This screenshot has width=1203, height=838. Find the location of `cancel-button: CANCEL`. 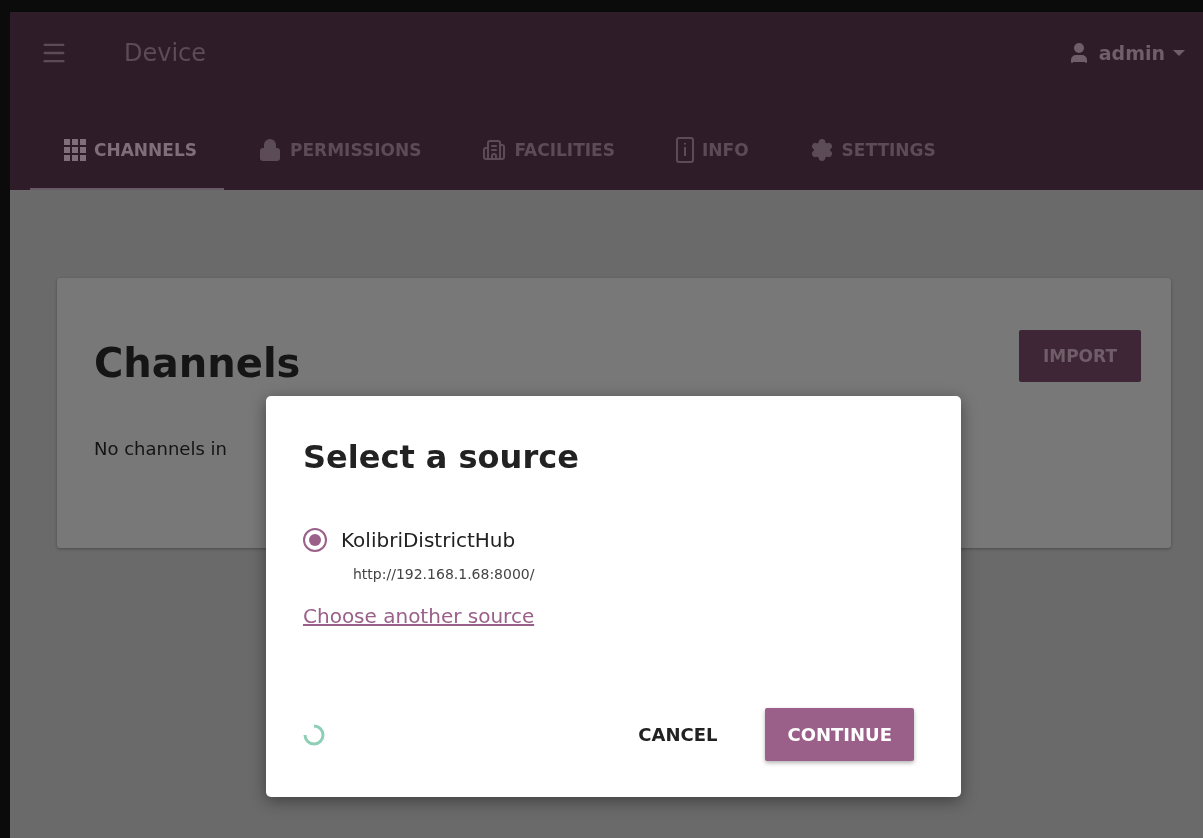

cancel-button: CANCEL is located at coordinates (678, 734).